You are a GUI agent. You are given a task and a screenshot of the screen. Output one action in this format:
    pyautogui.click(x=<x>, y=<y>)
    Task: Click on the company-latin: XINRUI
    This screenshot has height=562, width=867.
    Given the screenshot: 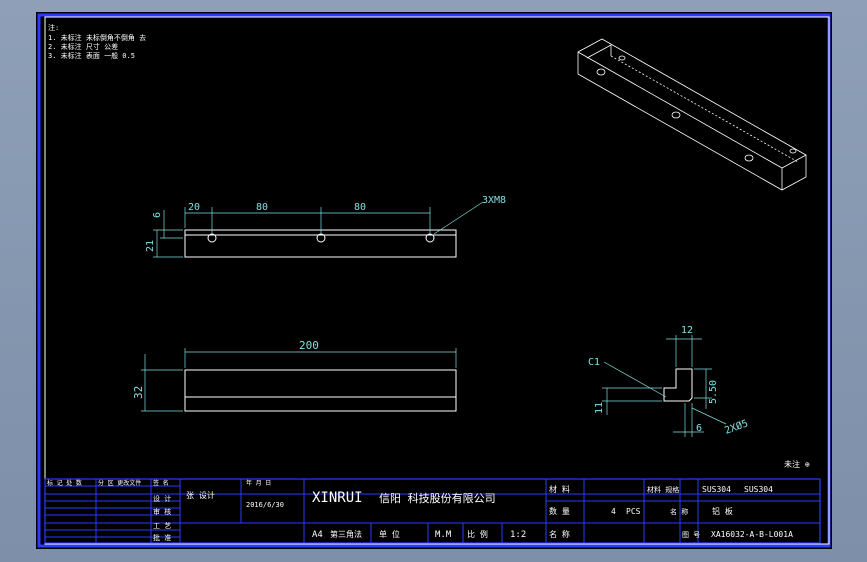 What is the action you would take?
    pyautogui.click(x=337, y=498)
    